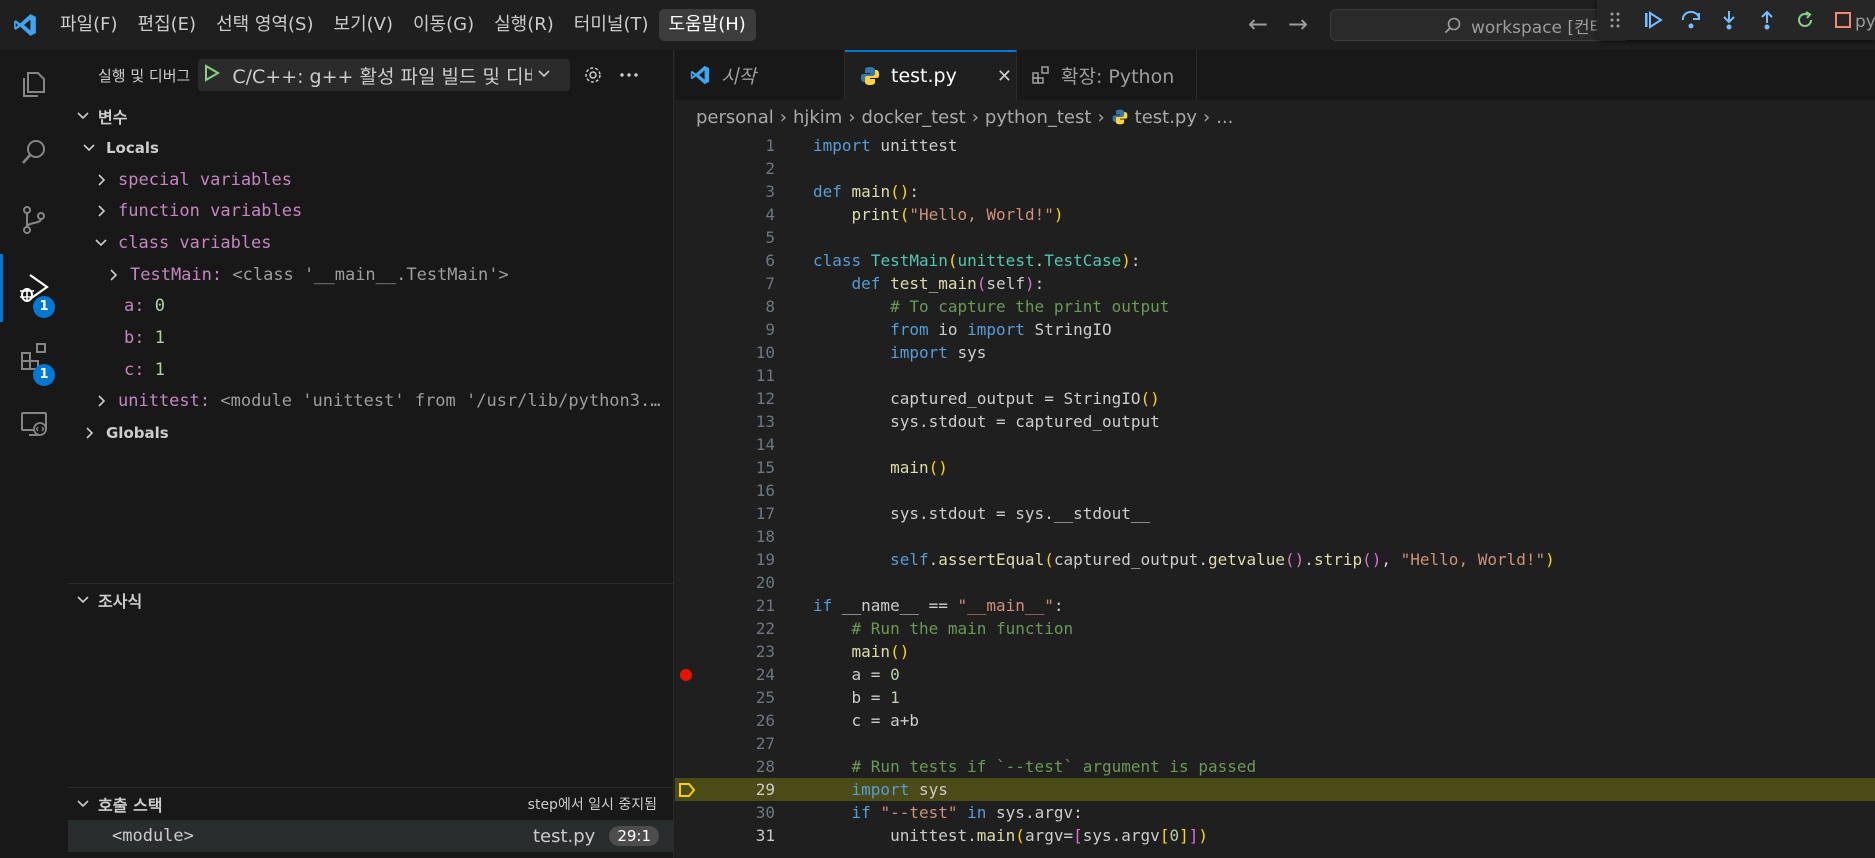 The height and width of the screenshot is (858, 1875). I want to click on tree-row-function-variables: function variables, so click(370, 211).